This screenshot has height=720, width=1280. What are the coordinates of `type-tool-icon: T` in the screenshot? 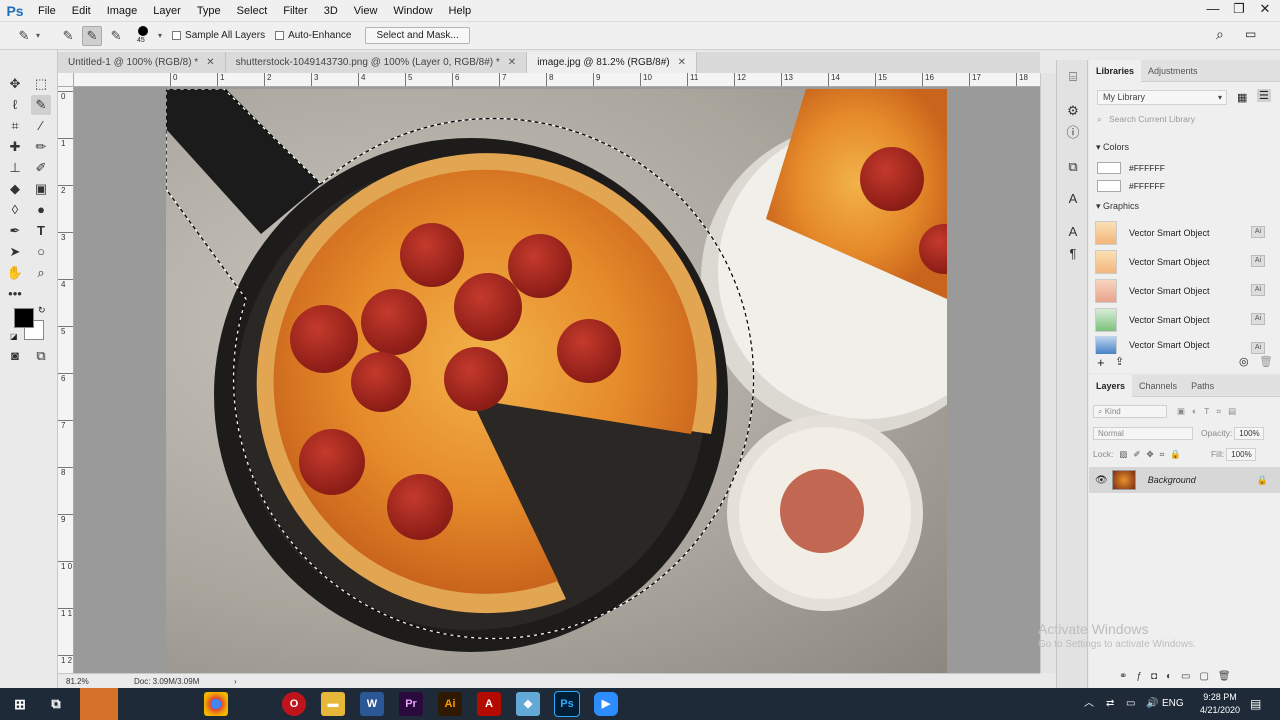 It's located at (41, 231).